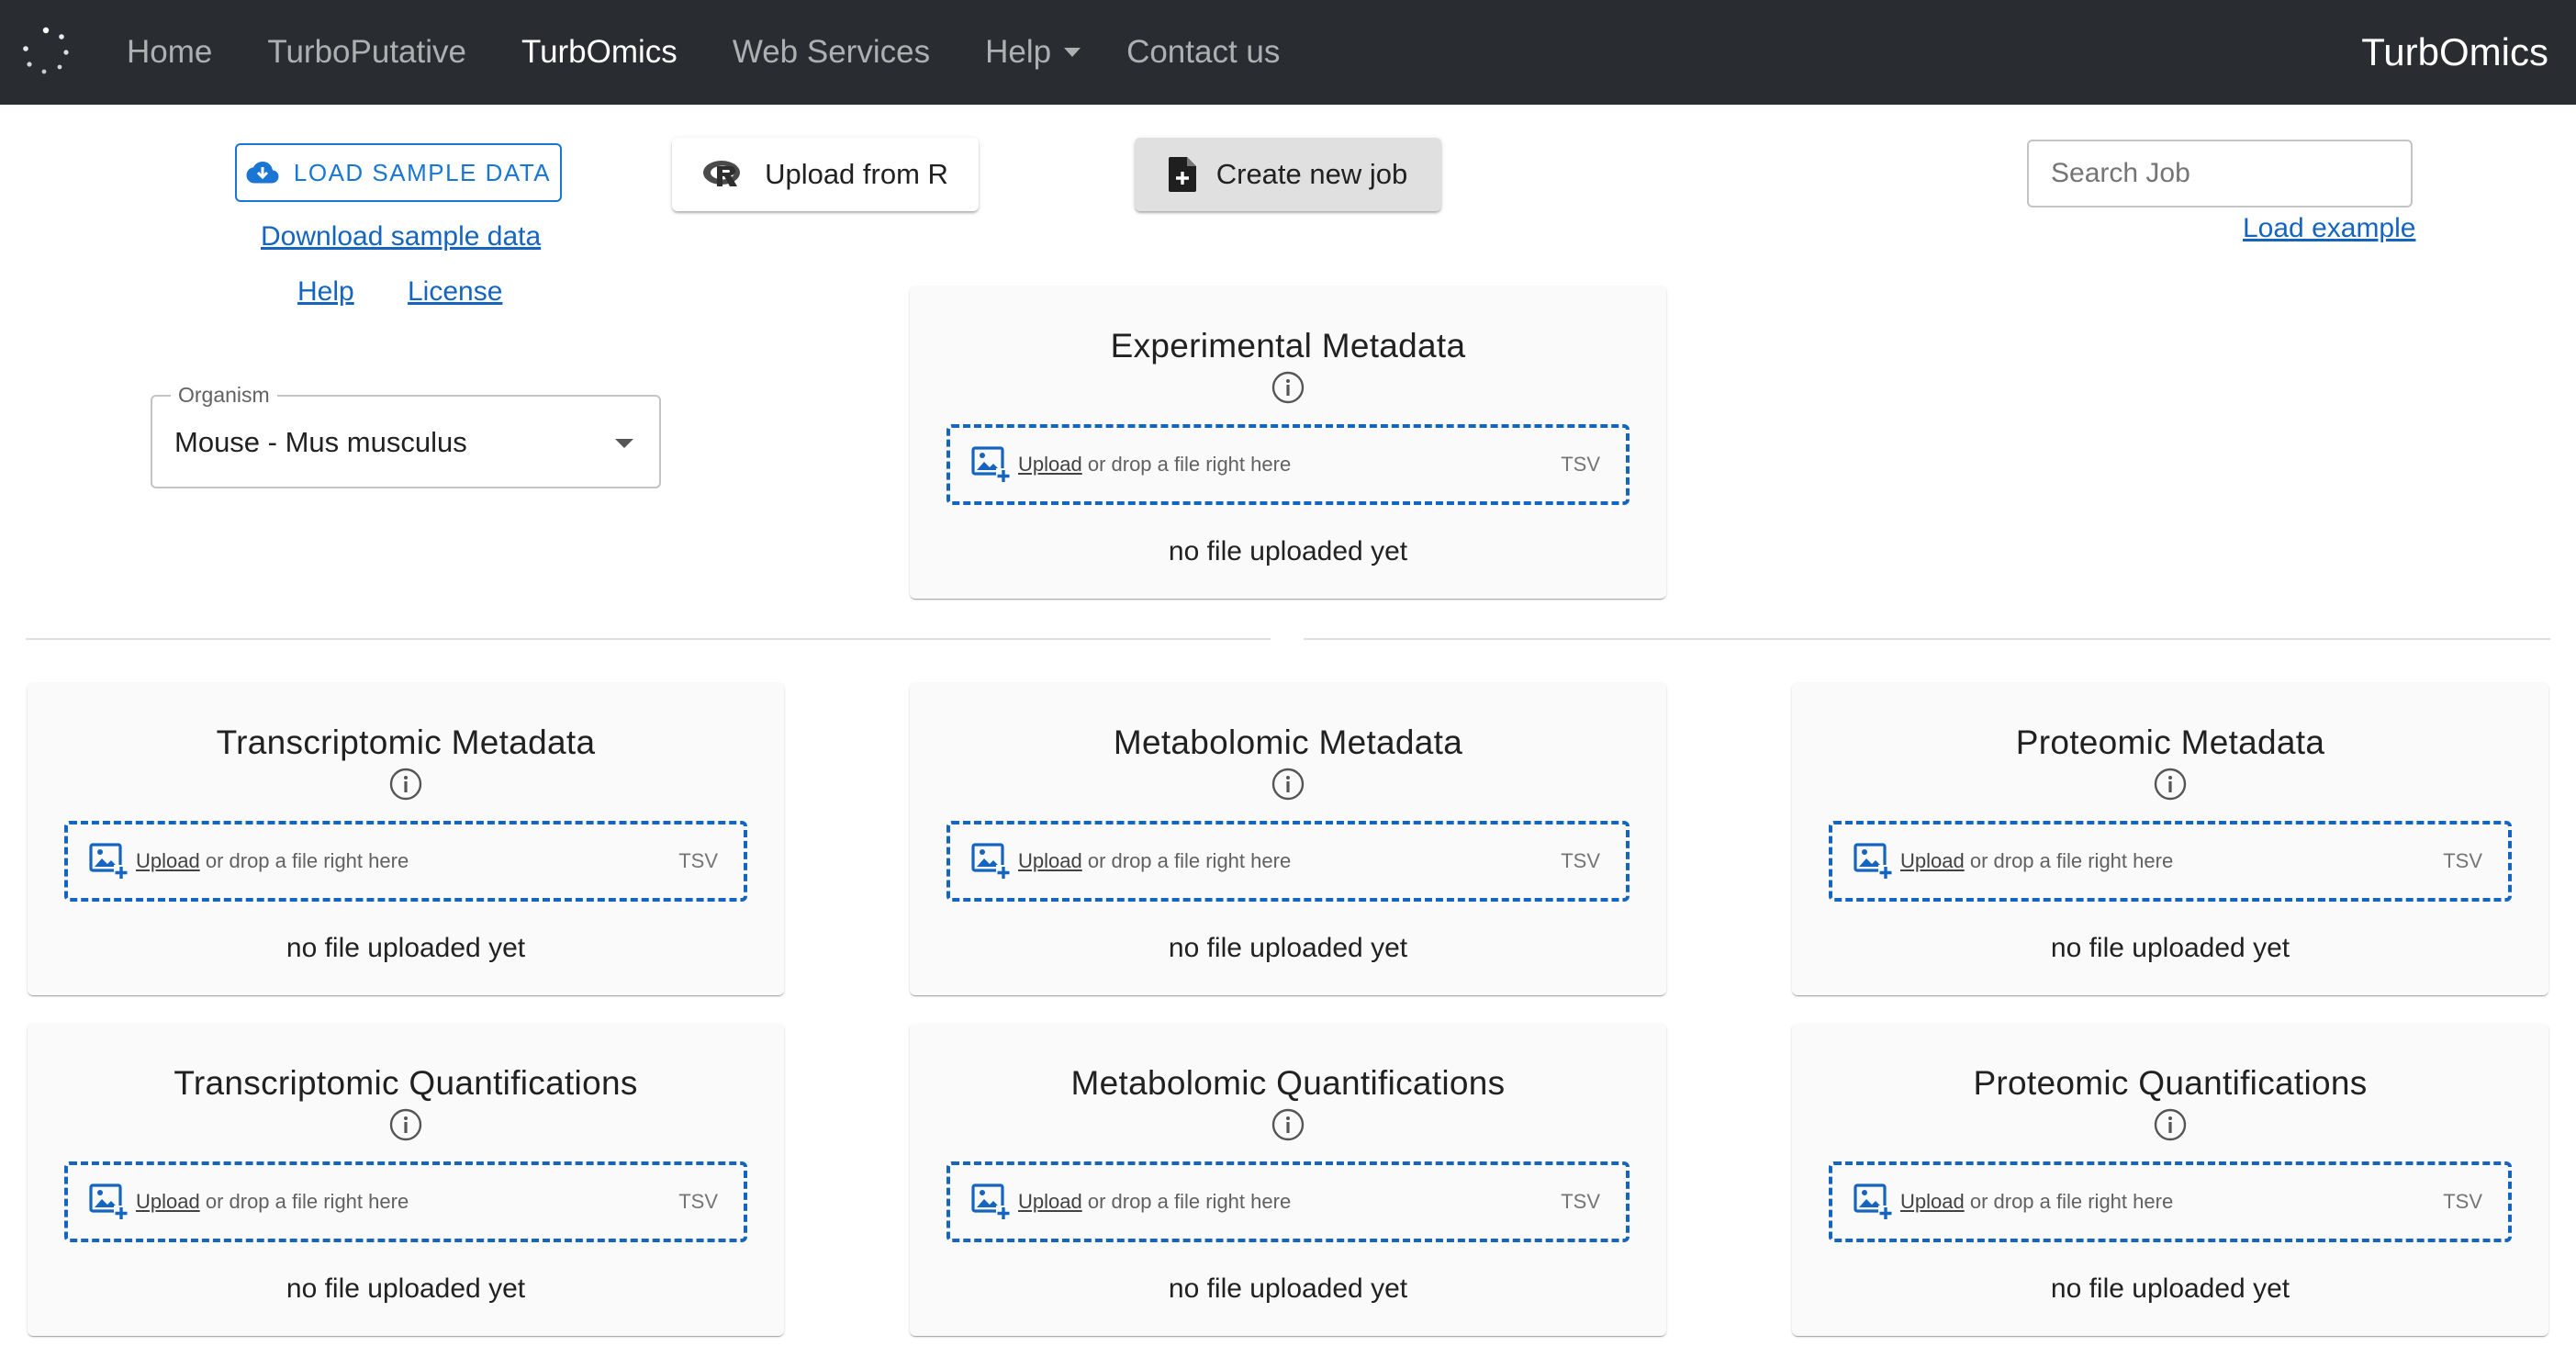 The width and height of the screenshot is (2576, 1346). Describe the element at coordinates (2228, 173) in the screenshot. I see `search-job-input` at that location.